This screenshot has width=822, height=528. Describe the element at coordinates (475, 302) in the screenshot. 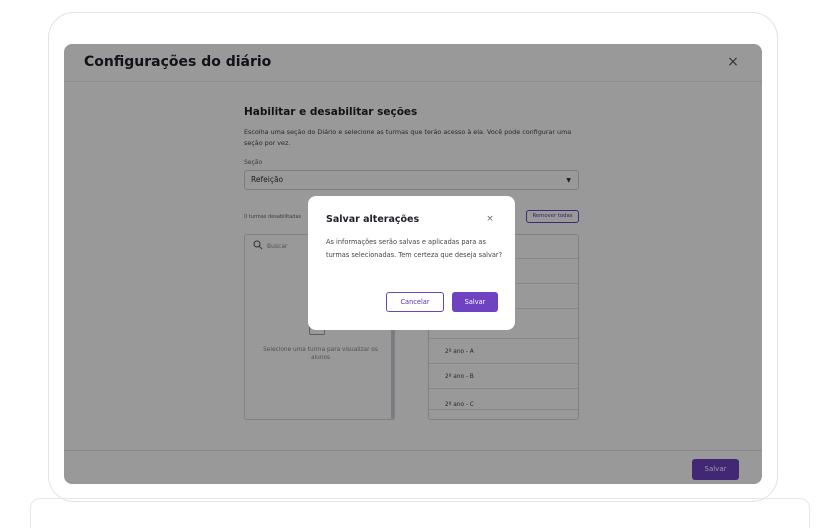

I see `confirm-save-button: Salvar` at that location.